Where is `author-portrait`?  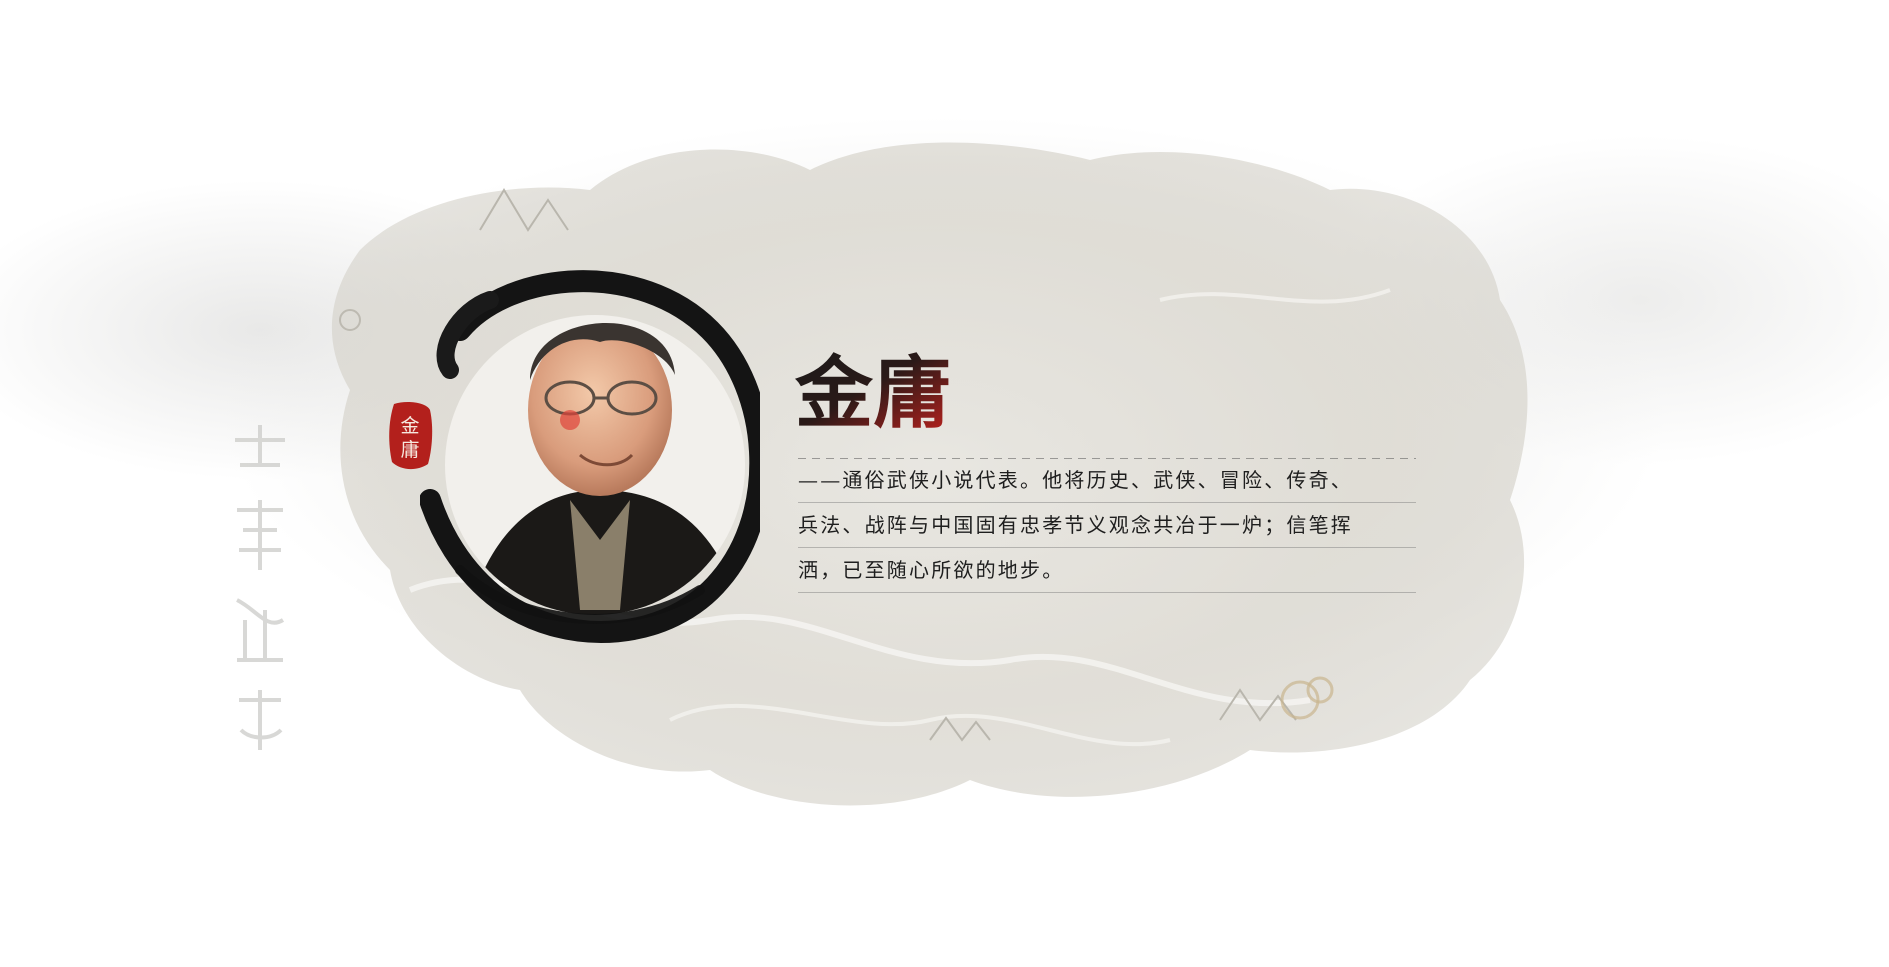
author-portrait is located at coordinates (590, 456).